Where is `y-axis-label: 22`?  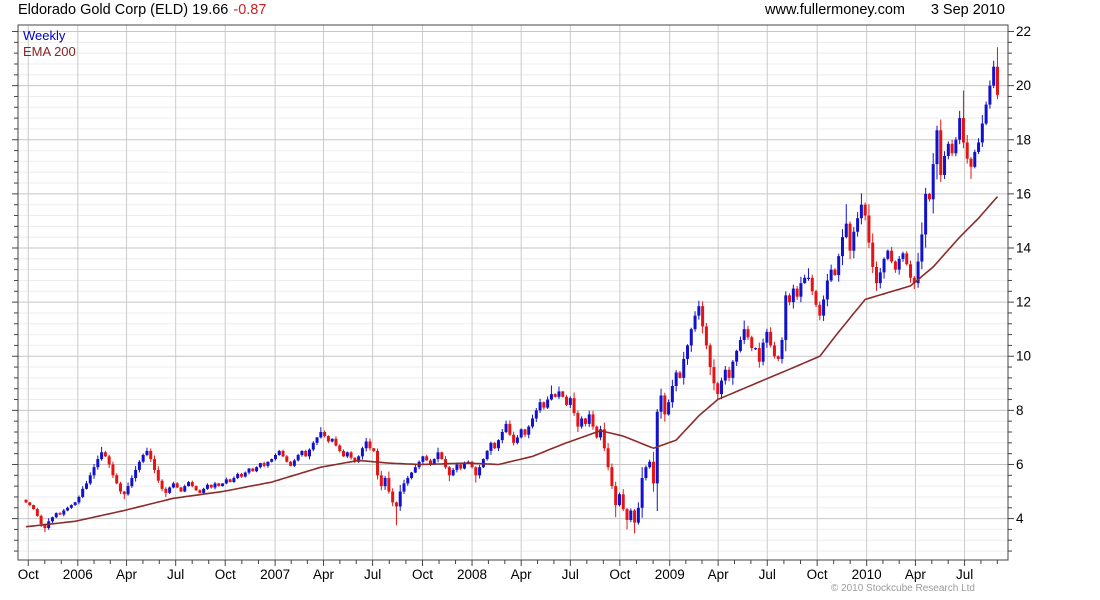
y-axis-label: 22 is located at coordinates (1023, 31).